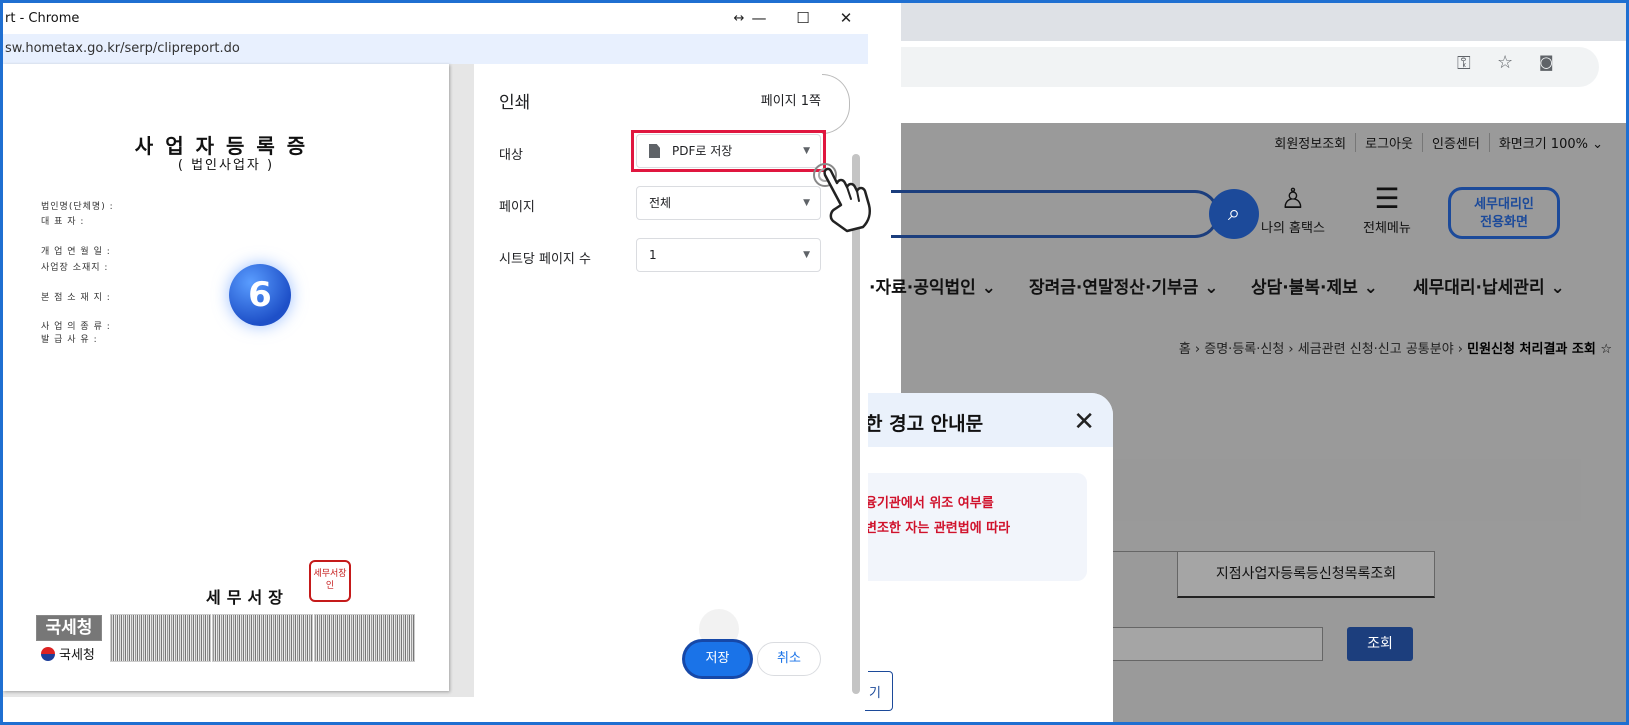 Image resolution: width=1629 pixels, height=725 pixels. Describe the element at coordinates (69, 628) in the screenshot. I see `nts-watermark-box: 국세청` at that location.